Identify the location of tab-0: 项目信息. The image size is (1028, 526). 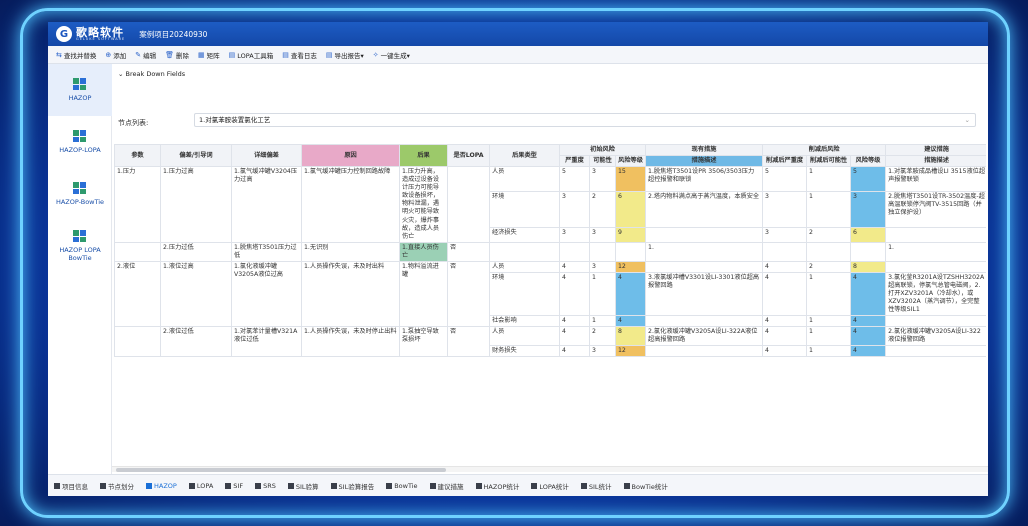
(71, 486).